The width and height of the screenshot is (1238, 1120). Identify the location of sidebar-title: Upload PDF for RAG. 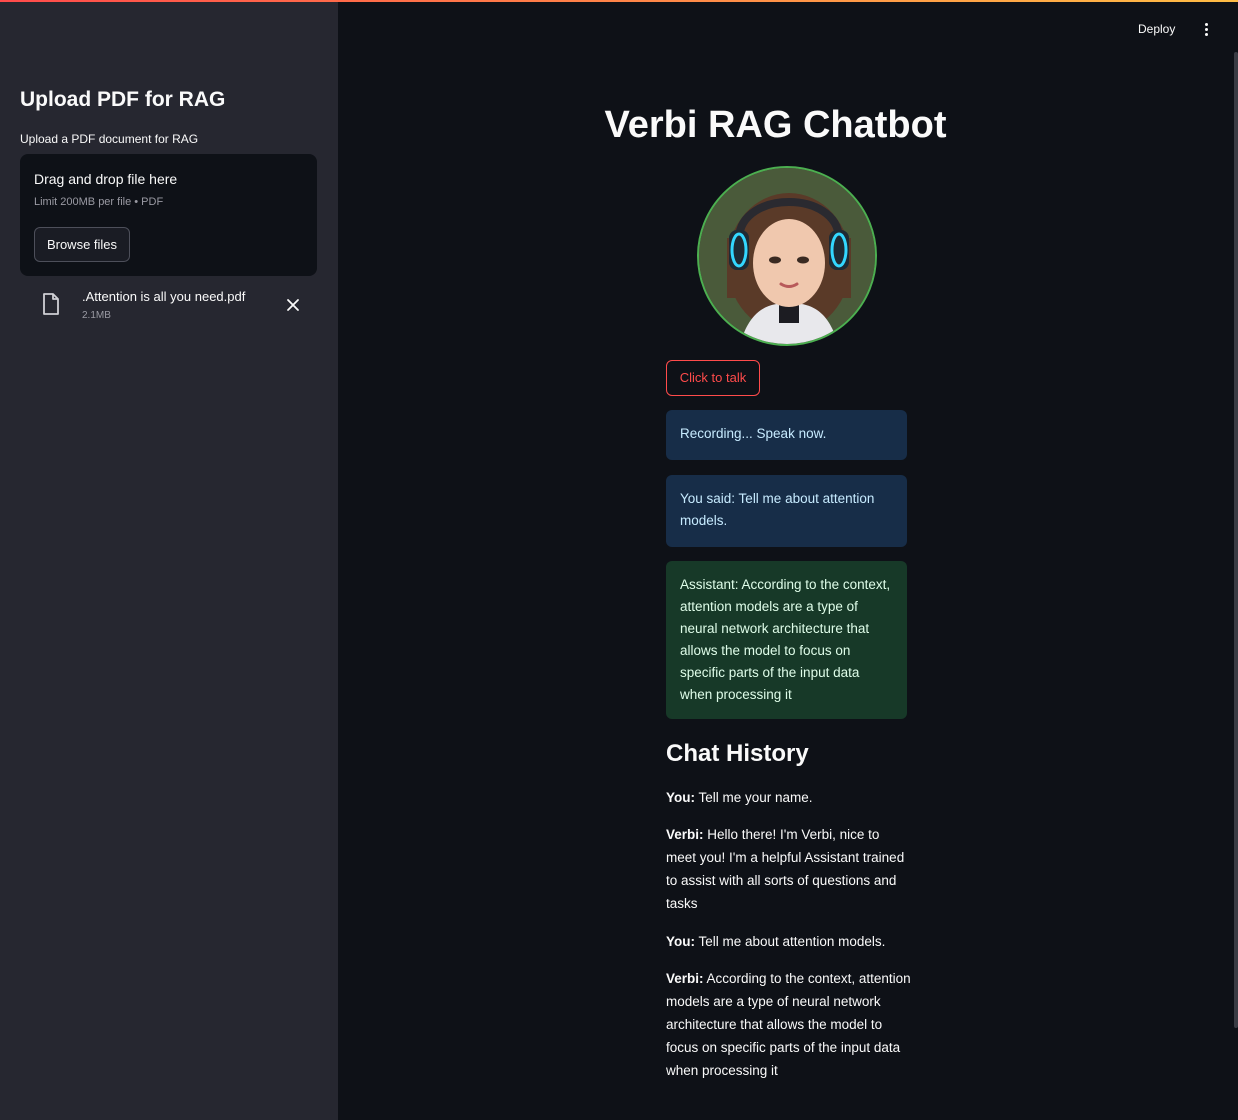
(123, 99).